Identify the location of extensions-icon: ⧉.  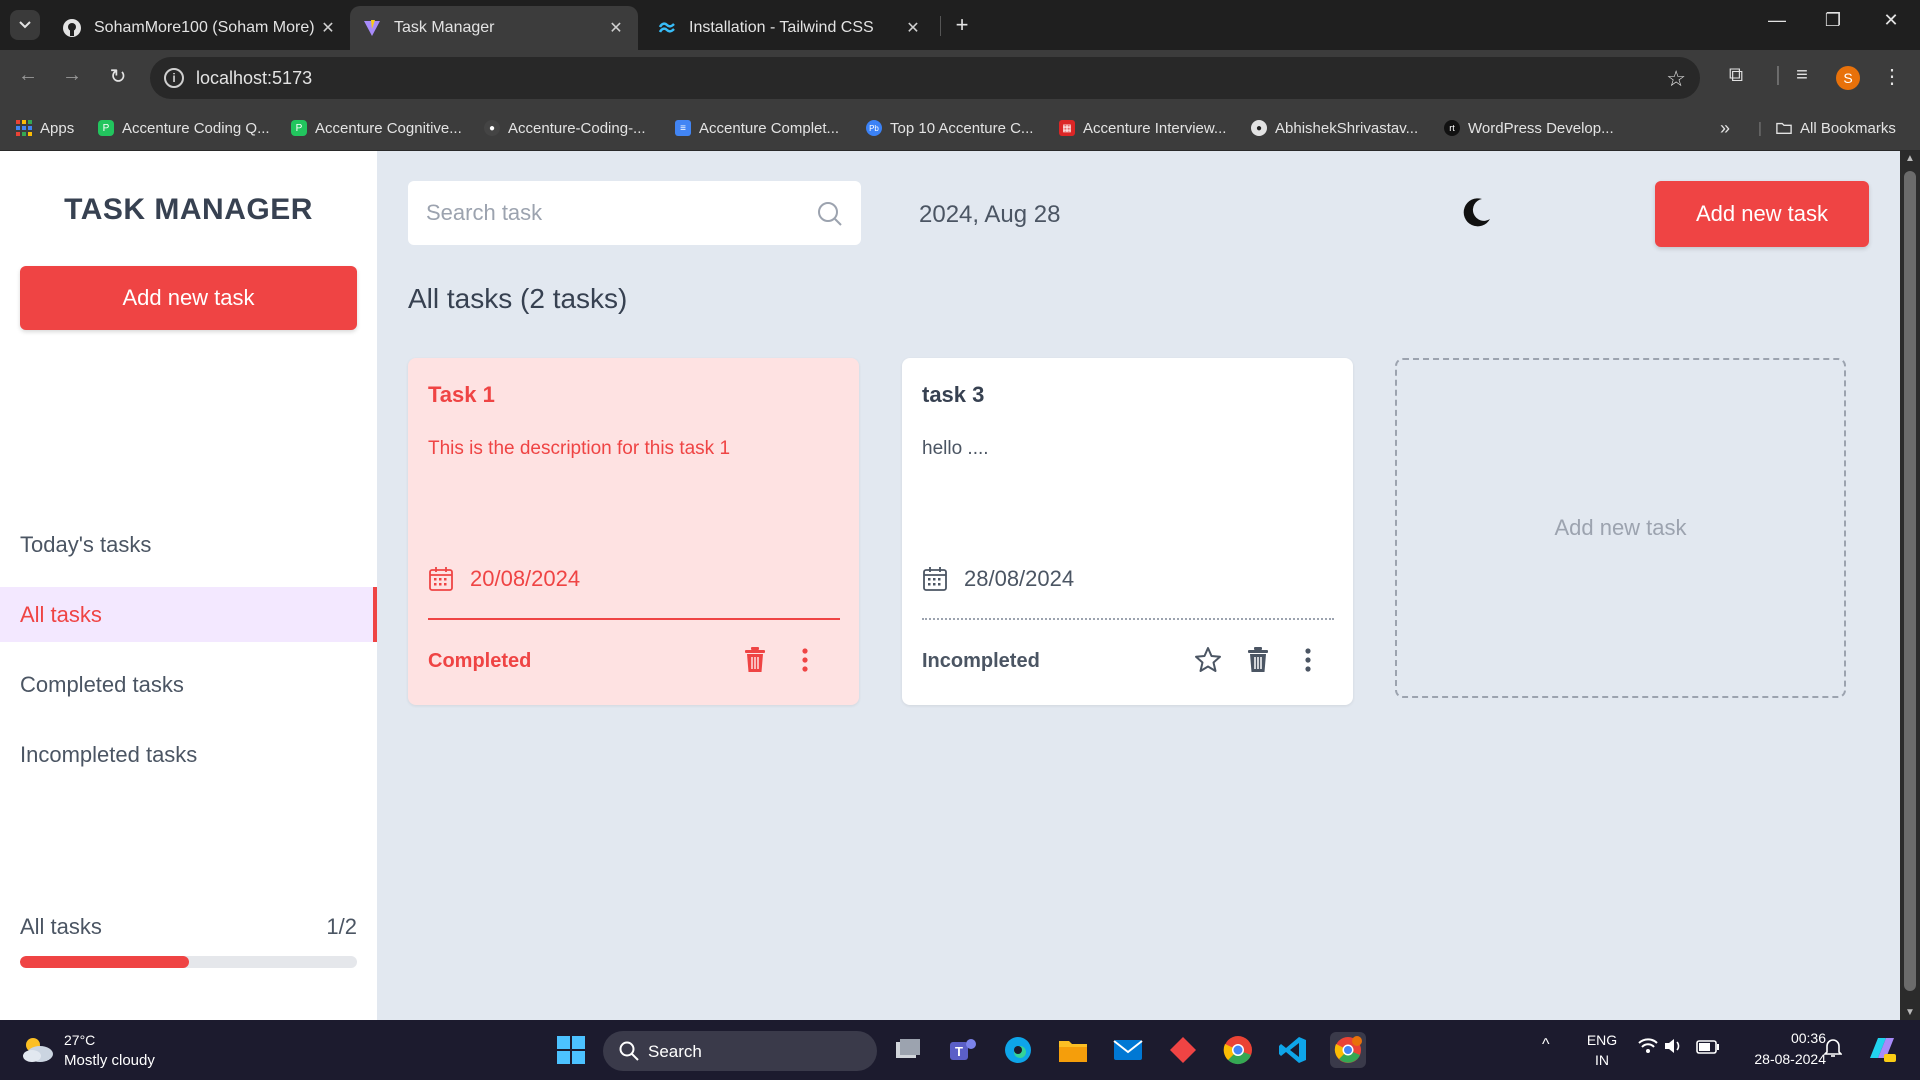
(1736, 75).